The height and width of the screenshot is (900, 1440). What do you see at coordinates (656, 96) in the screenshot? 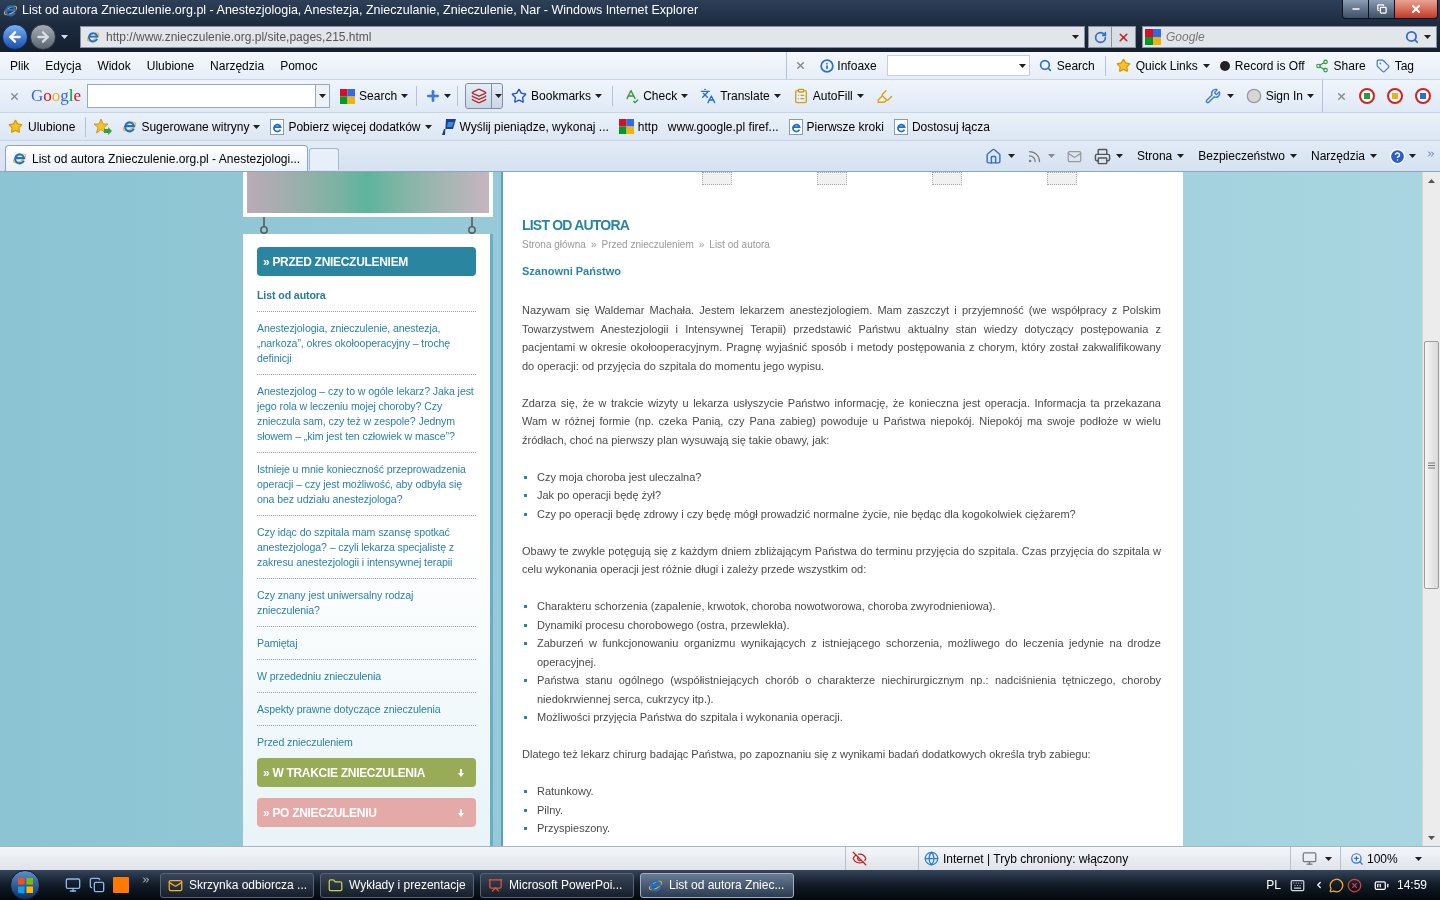
I see `toolbar-button: Check` at bounding box center [656, 96].